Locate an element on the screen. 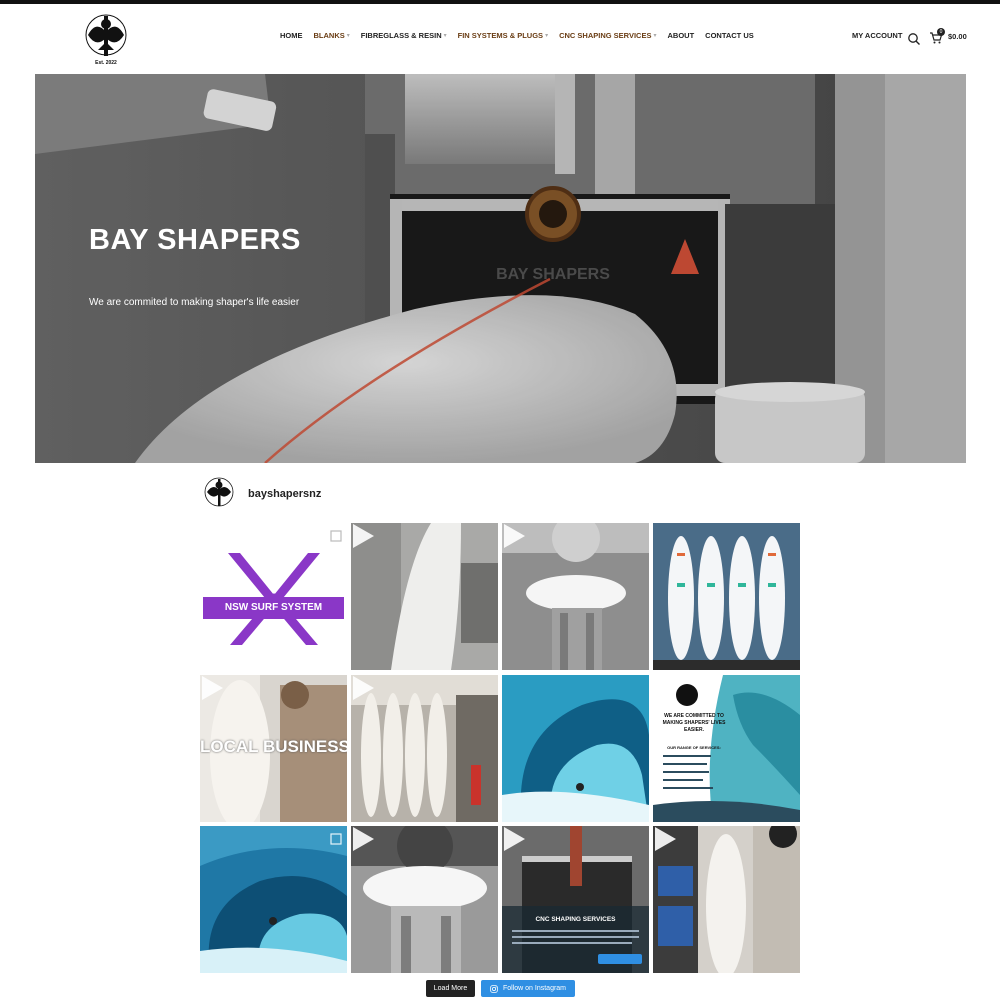  cart-button: 0 $0.00 is located at coordinates (949, 37).